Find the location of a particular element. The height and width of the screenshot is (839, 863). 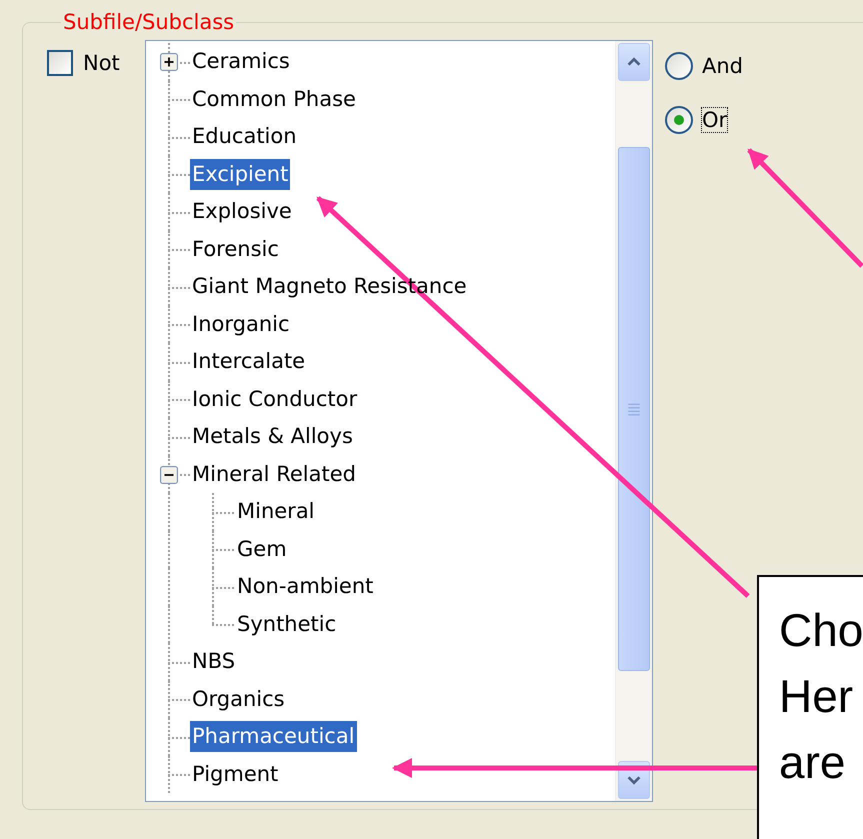

tree-item: Common Phase is located at coordinates (274, 99).